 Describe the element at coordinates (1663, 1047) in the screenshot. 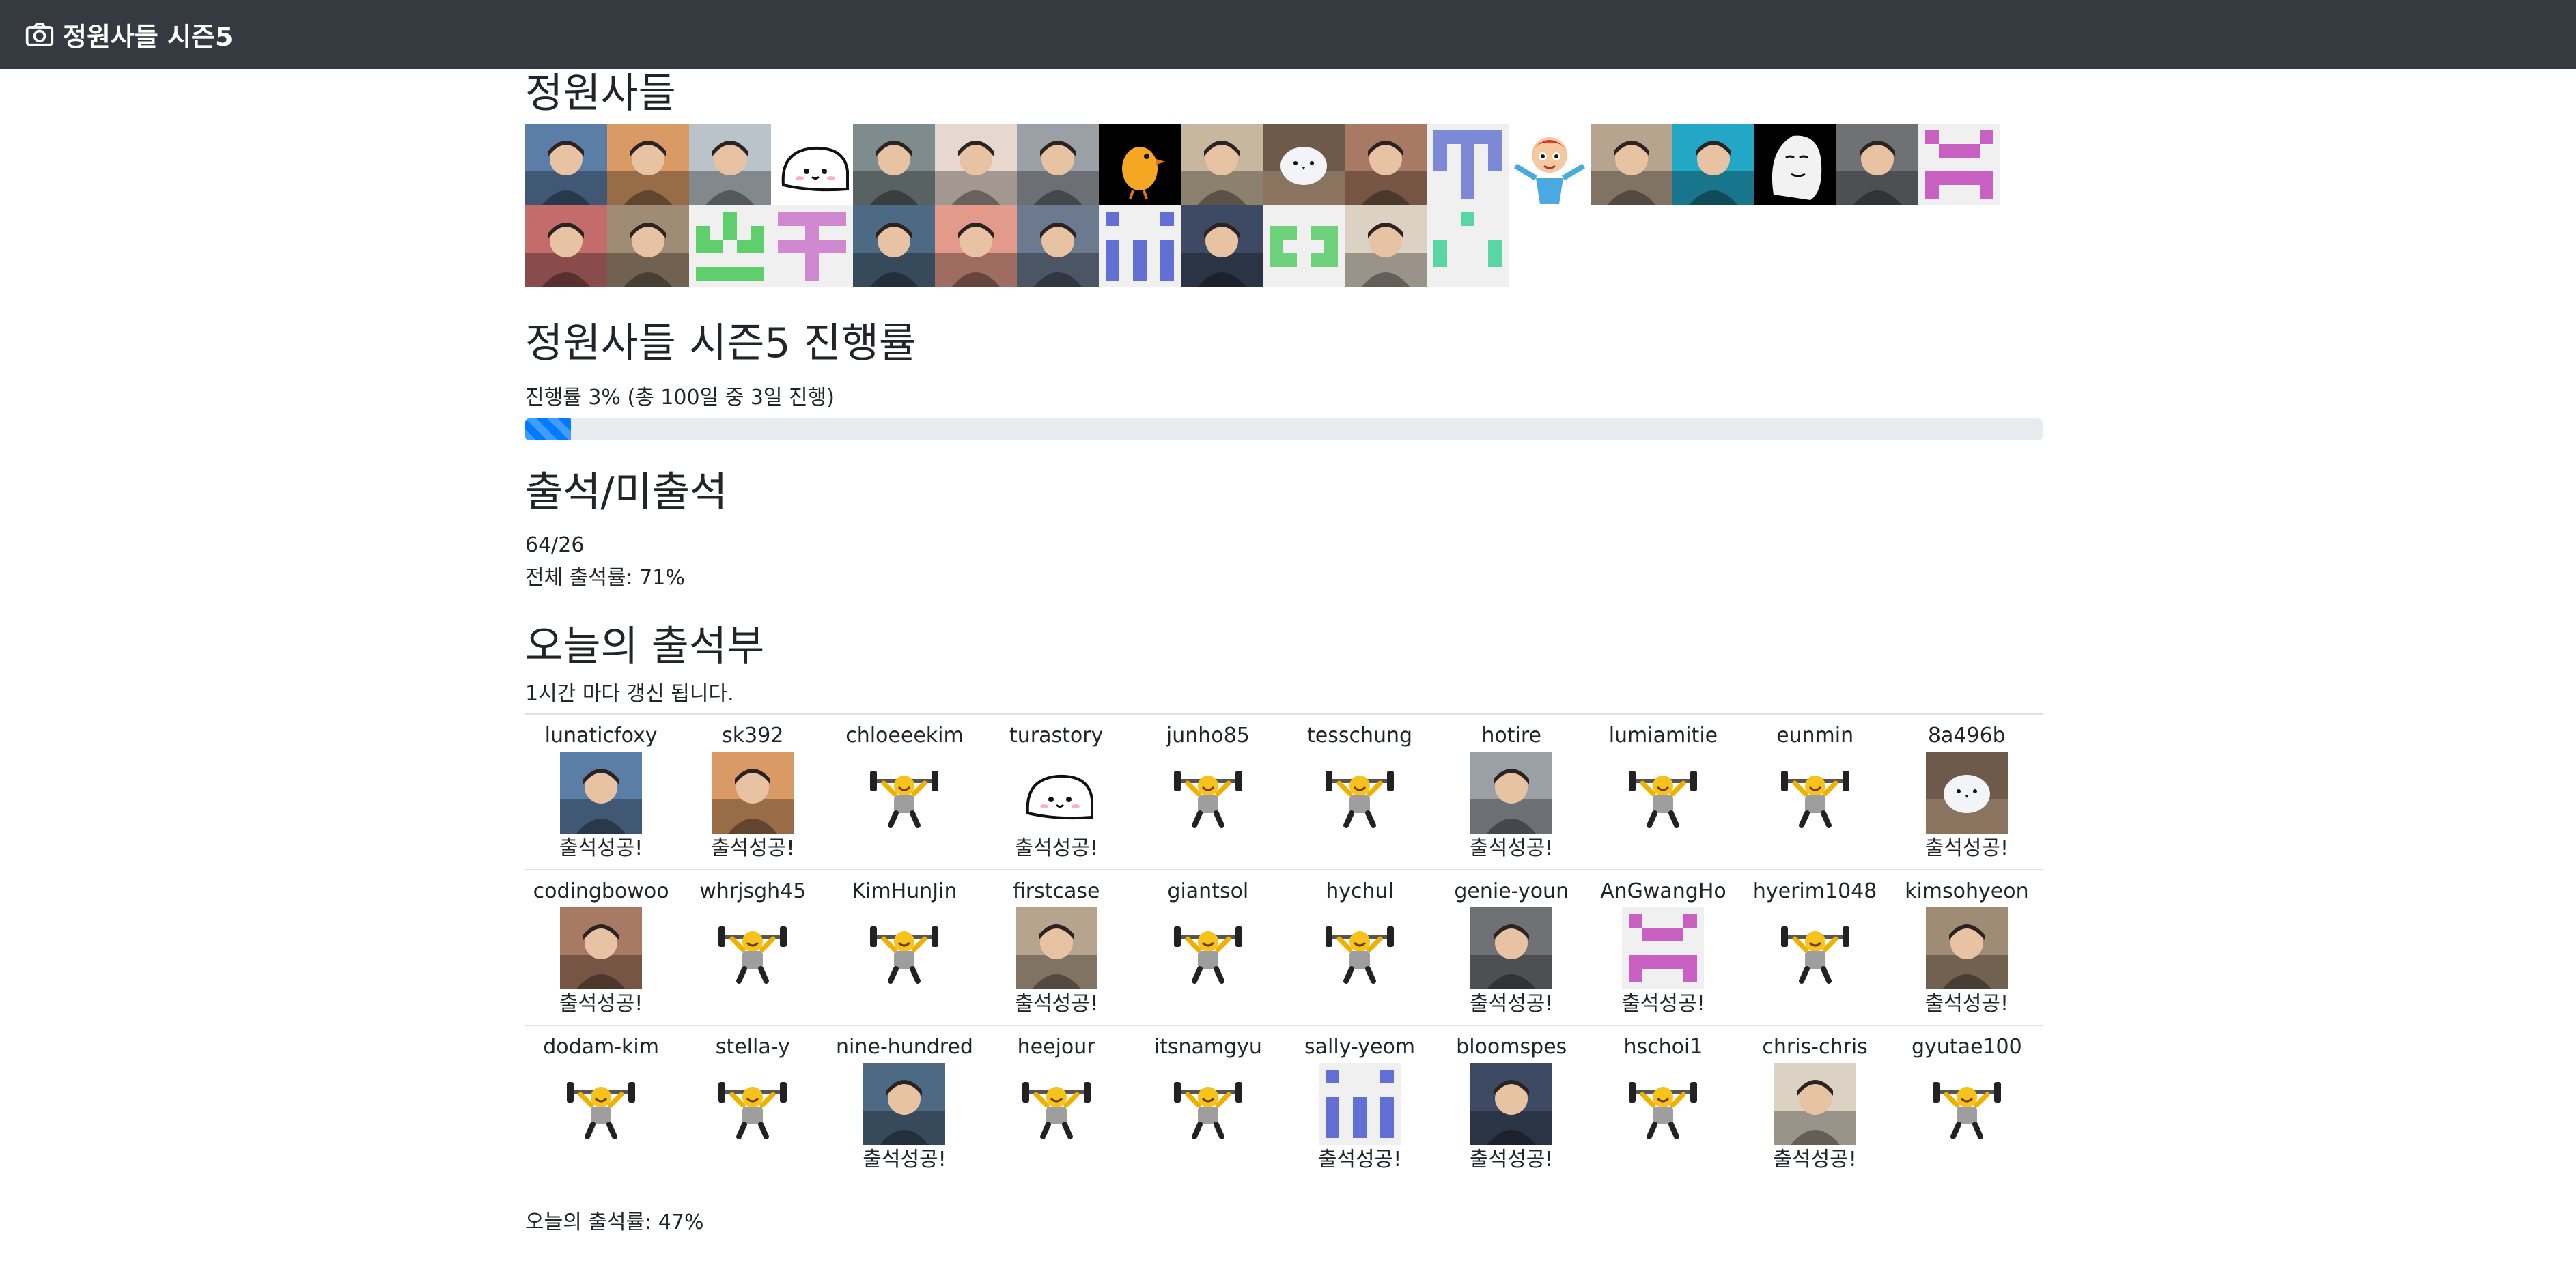

I see `username: hschoi1` at that location.